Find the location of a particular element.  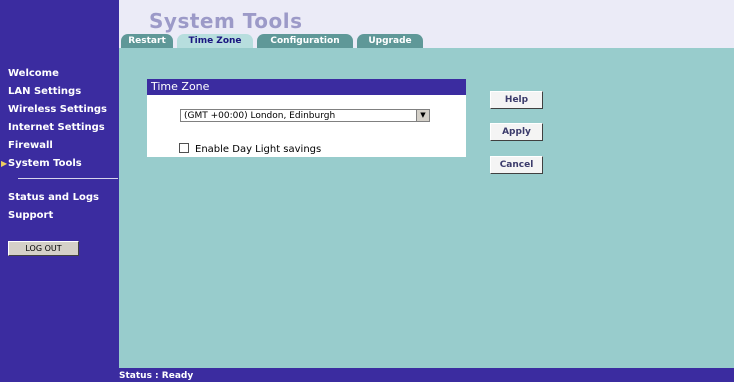

status-text: Status : Ready is located at coordinates (156, 376).